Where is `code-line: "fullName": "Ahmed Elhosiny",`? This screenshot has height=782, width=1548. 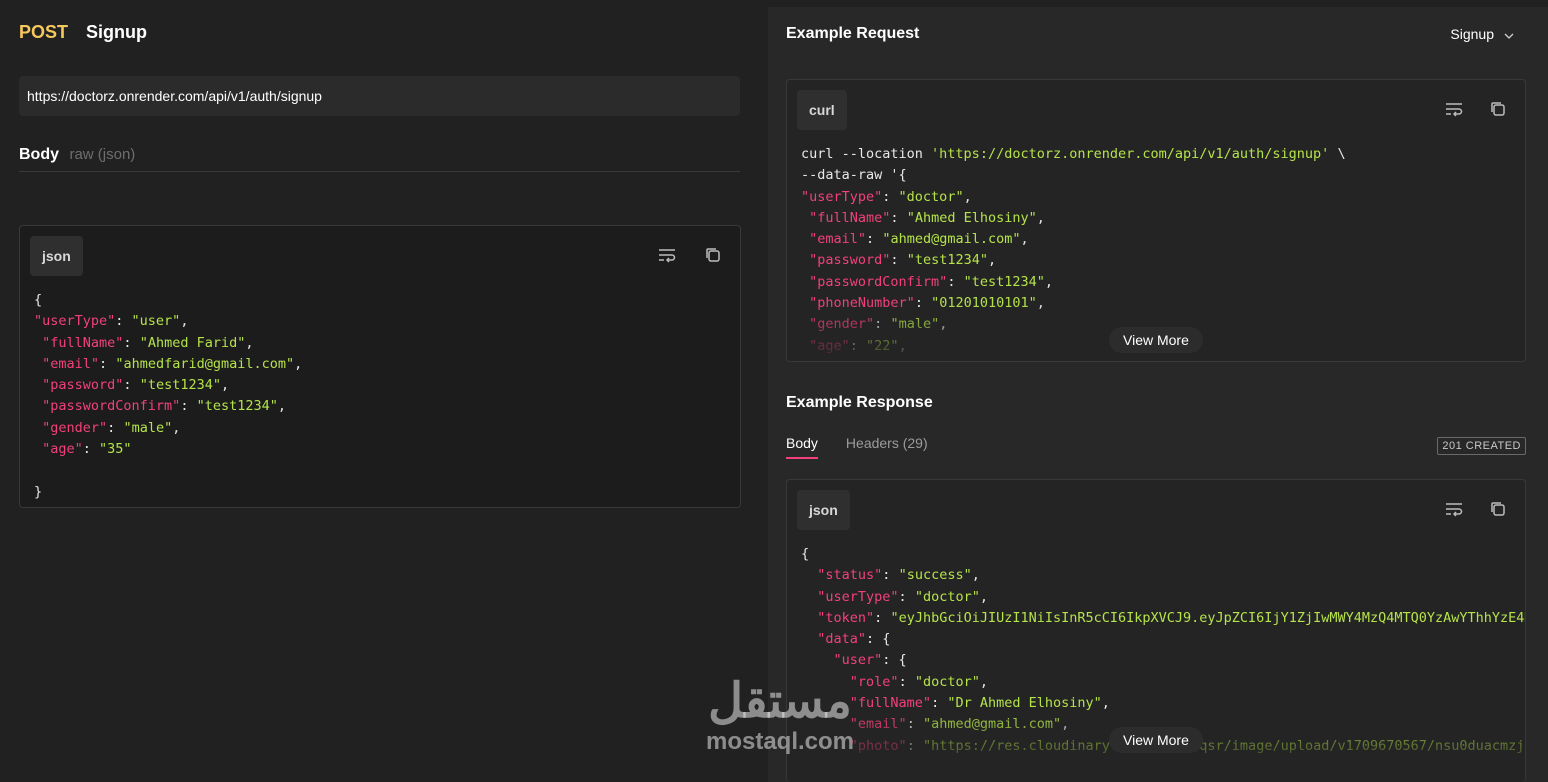 code-line: "fullName": "Ahmed Elhosiny", is located at coordinates (927, 217).